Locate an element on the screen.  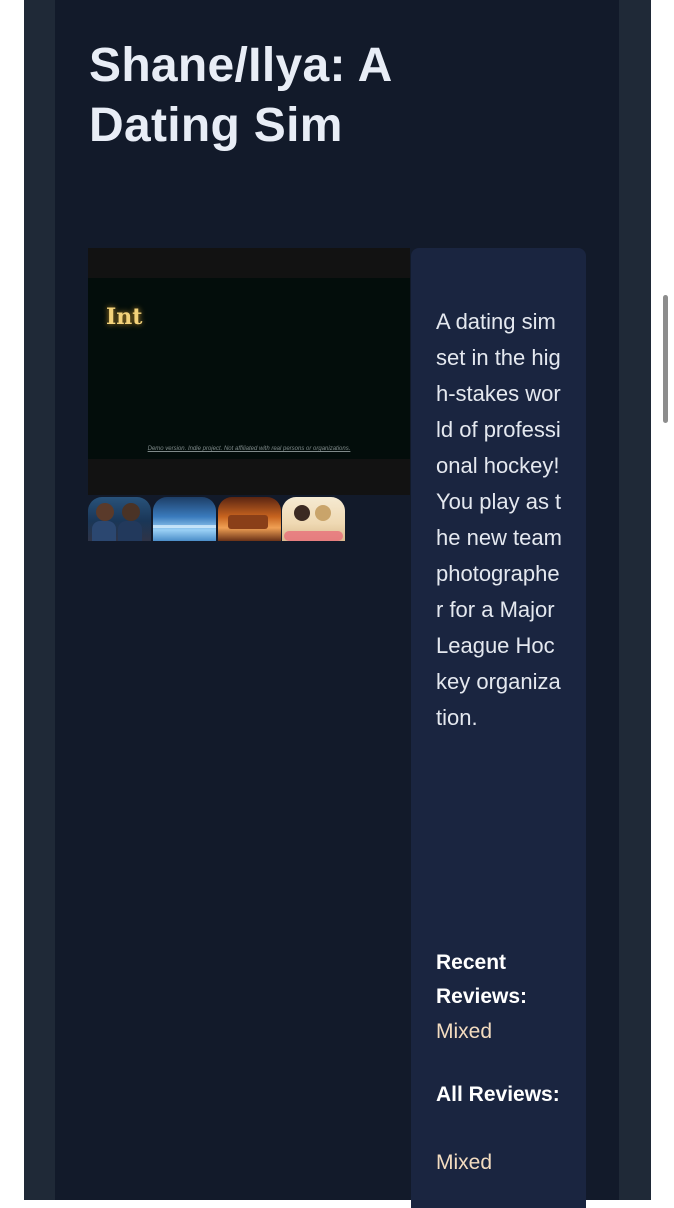
screen-text: Int is located at coordinates (124, 317).